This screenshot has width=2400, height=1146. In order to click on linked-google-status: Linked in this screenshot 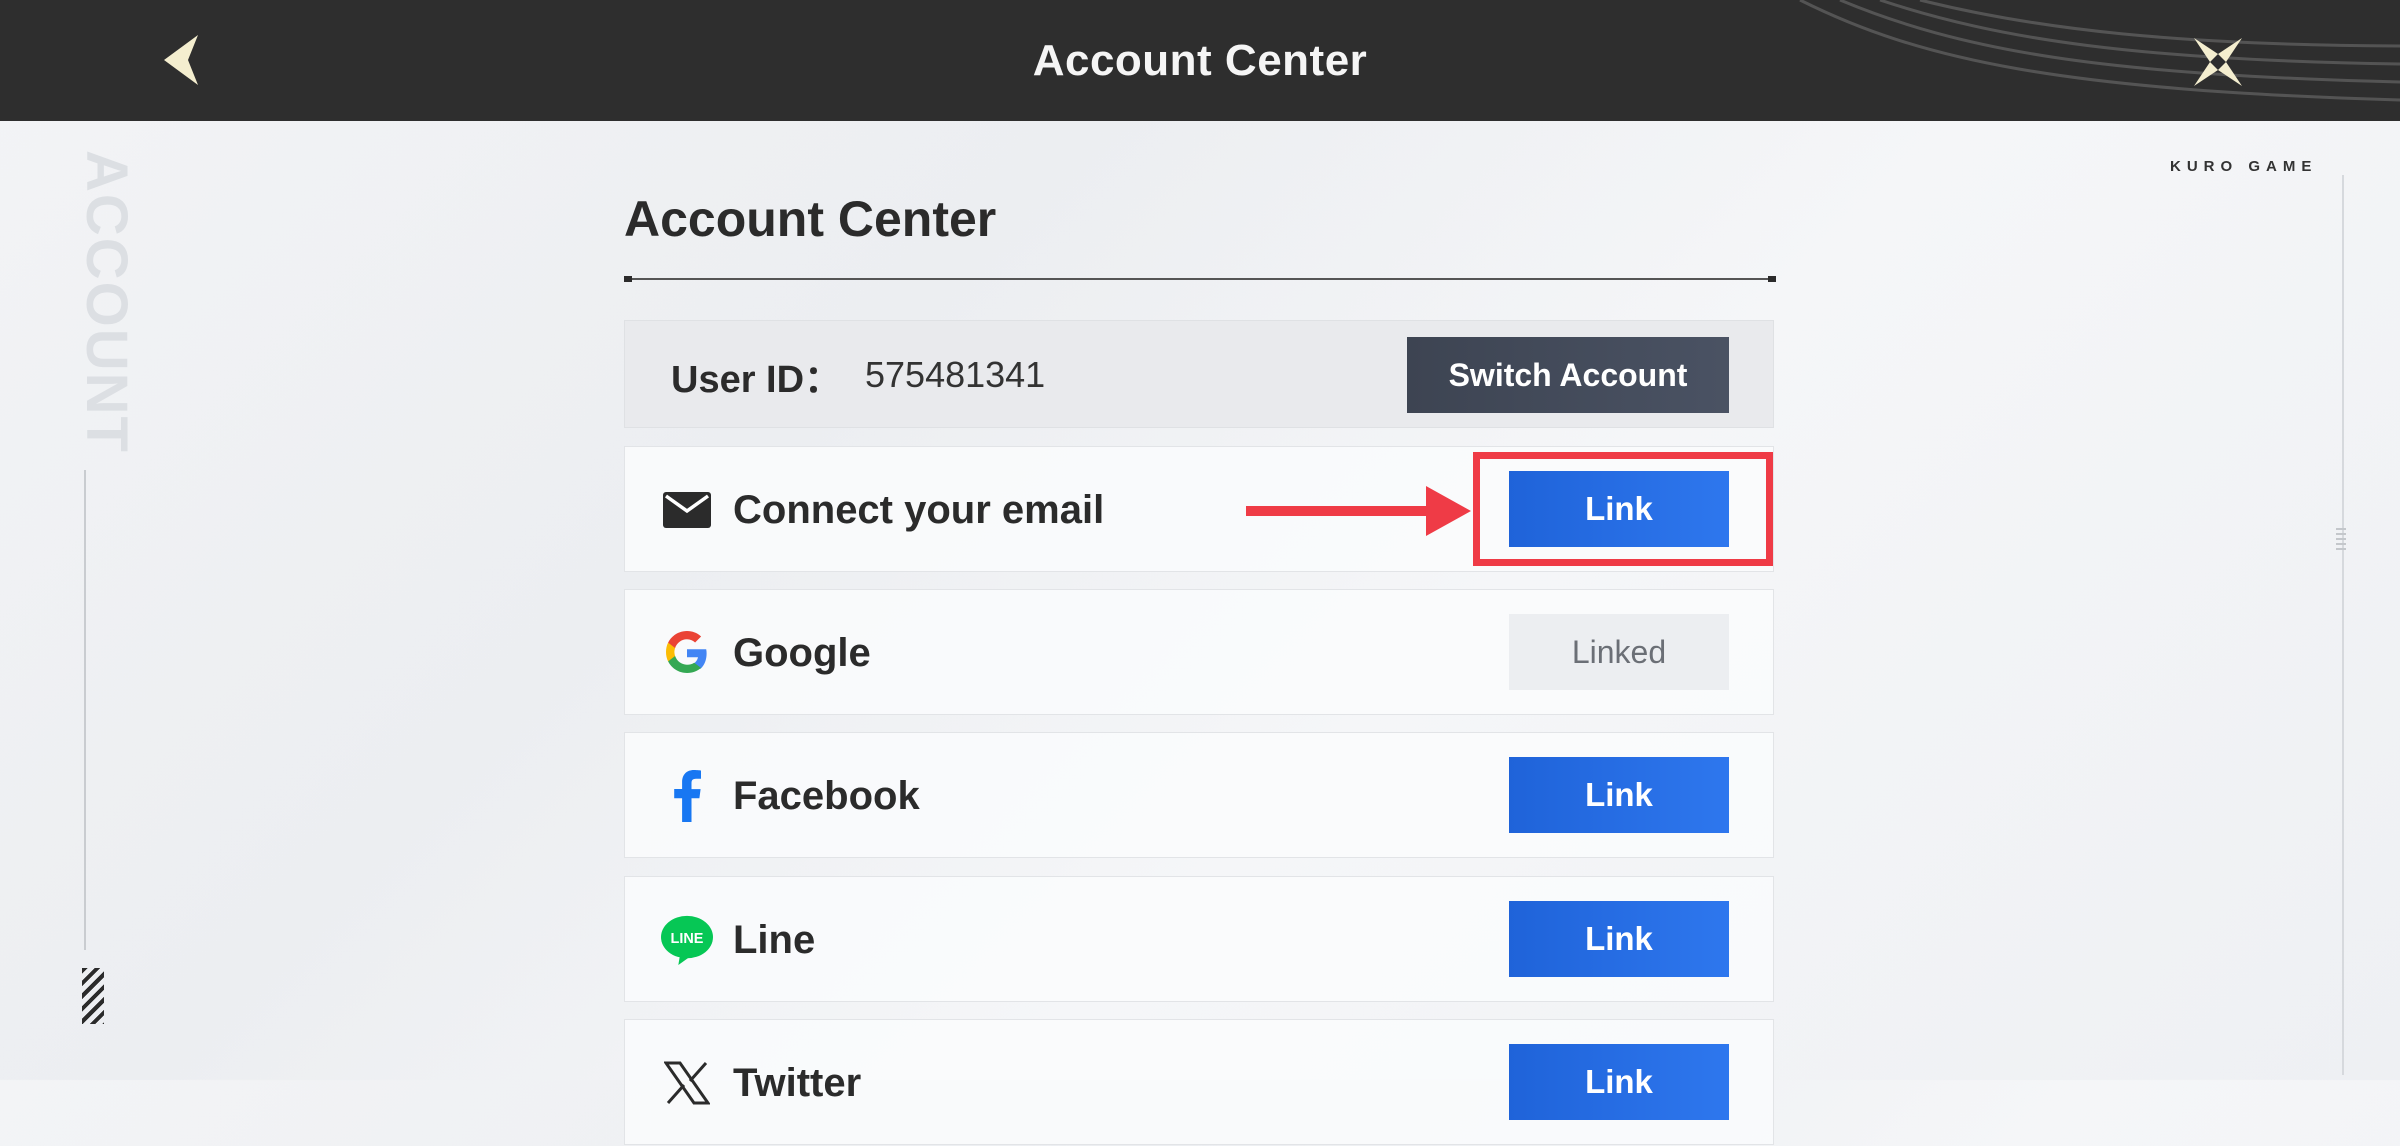, I will do `click(1619, 652)`.